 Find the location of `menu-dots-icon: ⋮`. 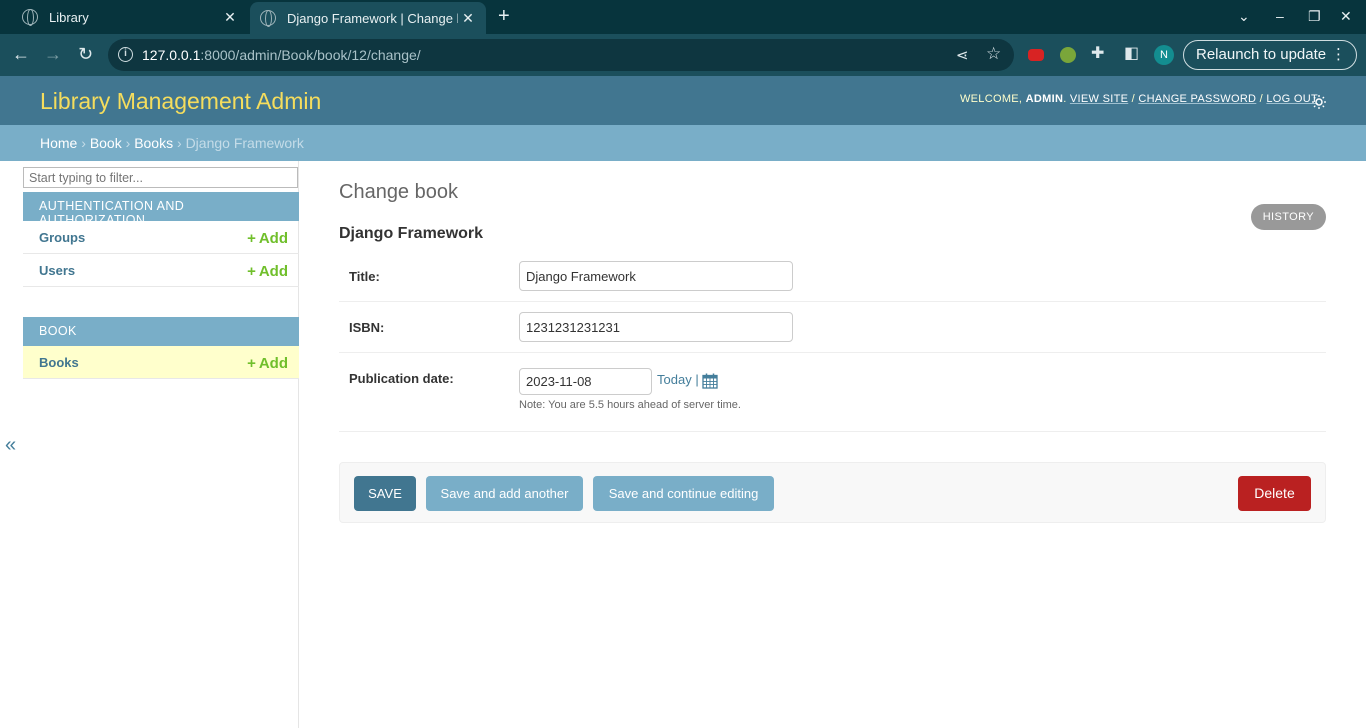

menu-dots-icon: ⋮ is located at coordinates (1338, 55).